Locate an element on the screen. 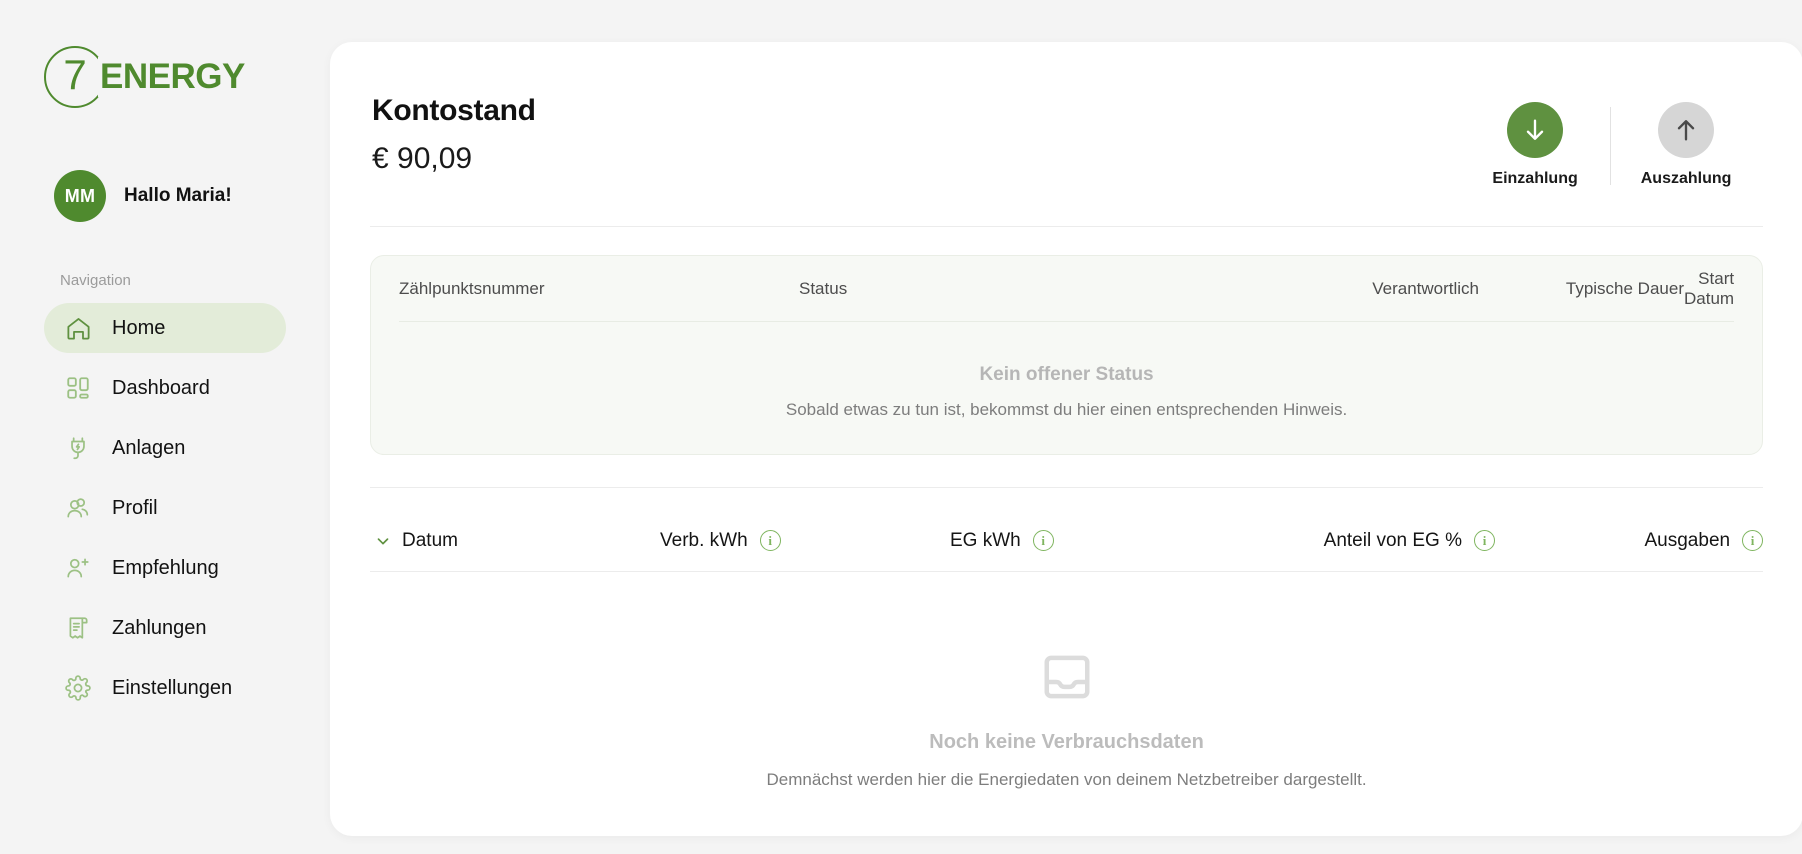  consumption-col-label: EG kWh is located at coordinates (985, 540).